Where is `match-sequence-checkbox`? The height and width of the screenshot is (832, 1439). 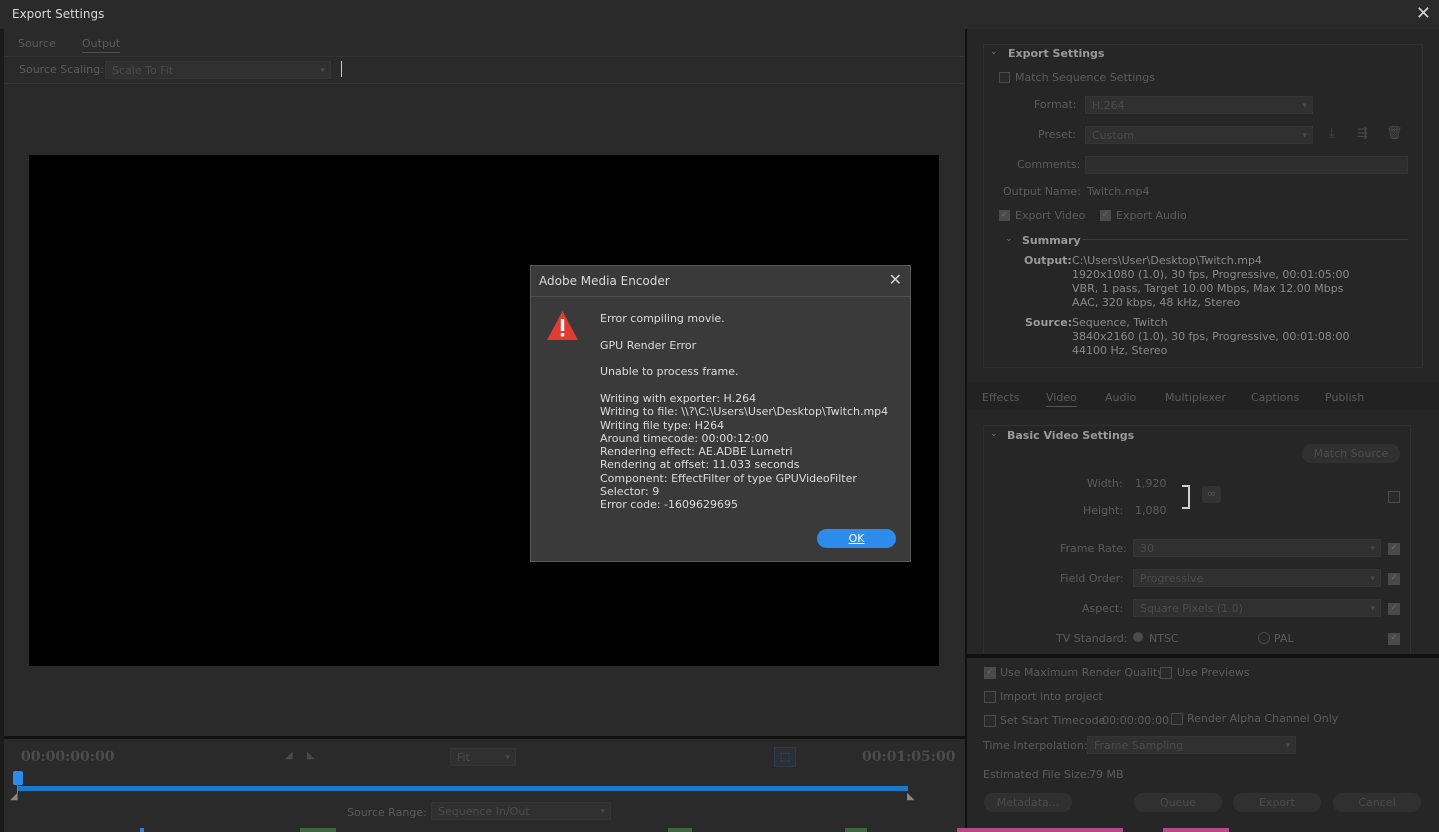
match-sequence-checkbox is located at coordinates (1004, 77).